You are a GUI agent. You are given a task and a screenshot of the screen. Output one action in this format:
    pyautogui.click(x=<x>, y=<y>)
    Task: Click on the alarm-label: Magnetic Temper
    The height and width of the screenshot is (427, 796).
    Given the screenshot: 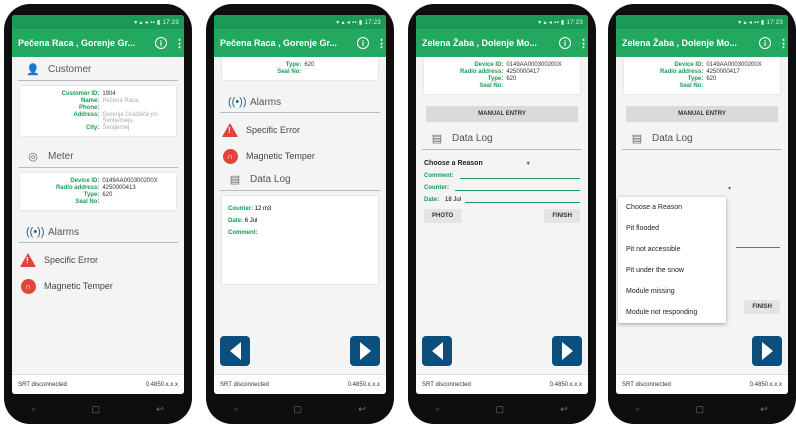 What is the action you would take?
    pyautogui.click(x=280, y=156)
    